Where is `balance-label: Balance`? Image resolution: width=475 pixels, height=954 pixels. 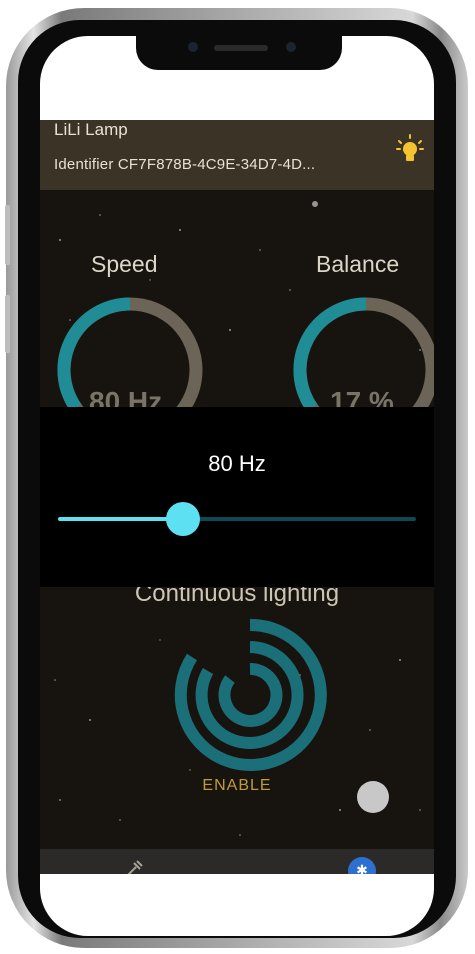 balance-label: Balance is located at coordinates (358, 264).